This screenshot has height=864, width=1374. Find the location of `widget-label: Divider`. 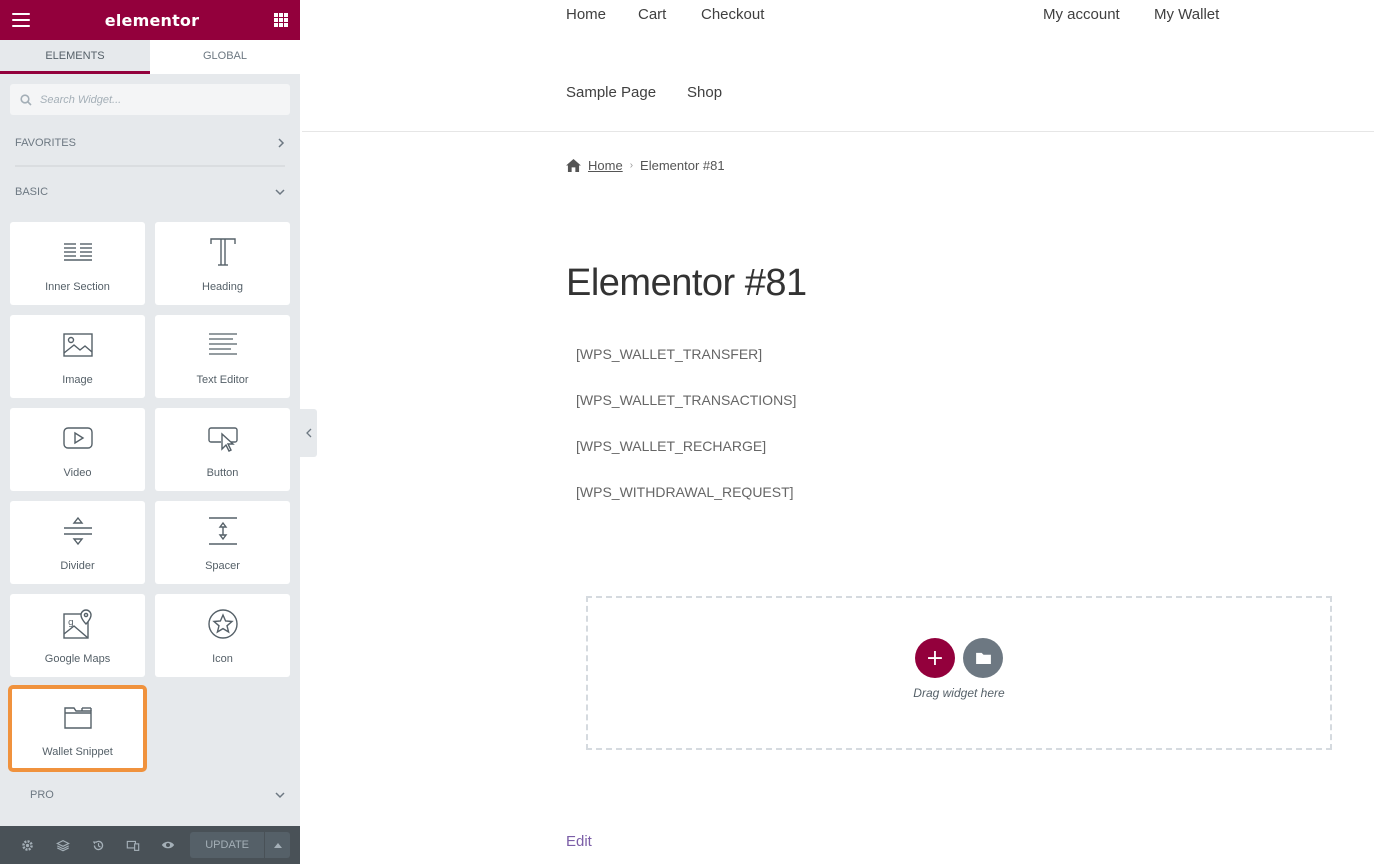

widget-label: Divider is located at coordinates (77, 566).